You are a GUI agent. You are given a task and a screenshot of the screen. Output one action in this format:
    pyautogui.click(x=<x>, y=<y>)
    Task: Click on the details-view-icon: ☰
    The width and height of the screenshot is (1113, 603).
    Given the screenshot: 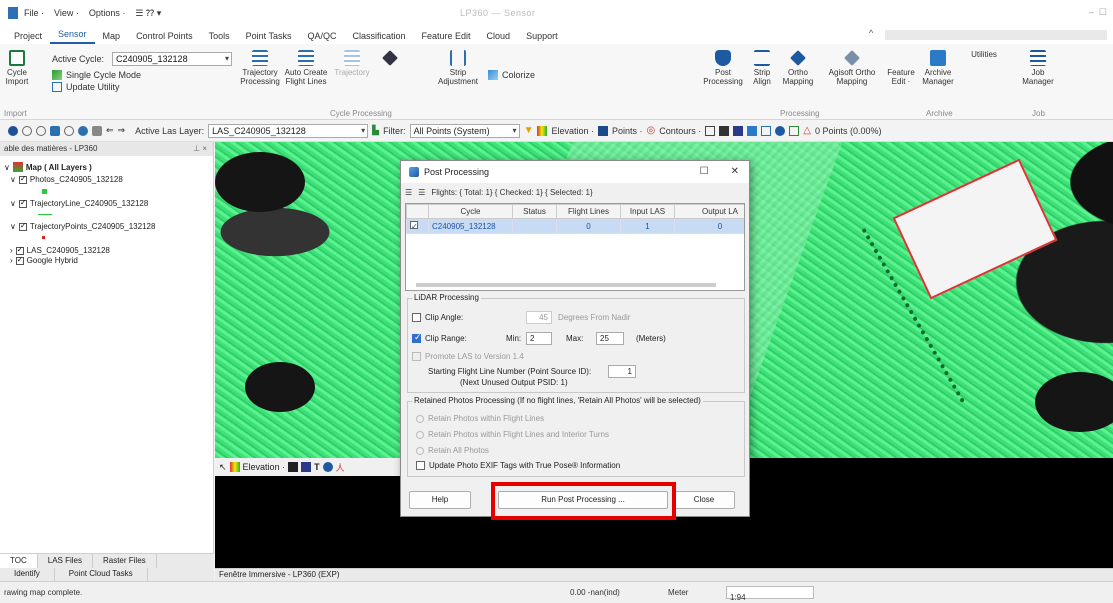 What is the action you would take?
    pyautogui.click(x=421, y=192)
    